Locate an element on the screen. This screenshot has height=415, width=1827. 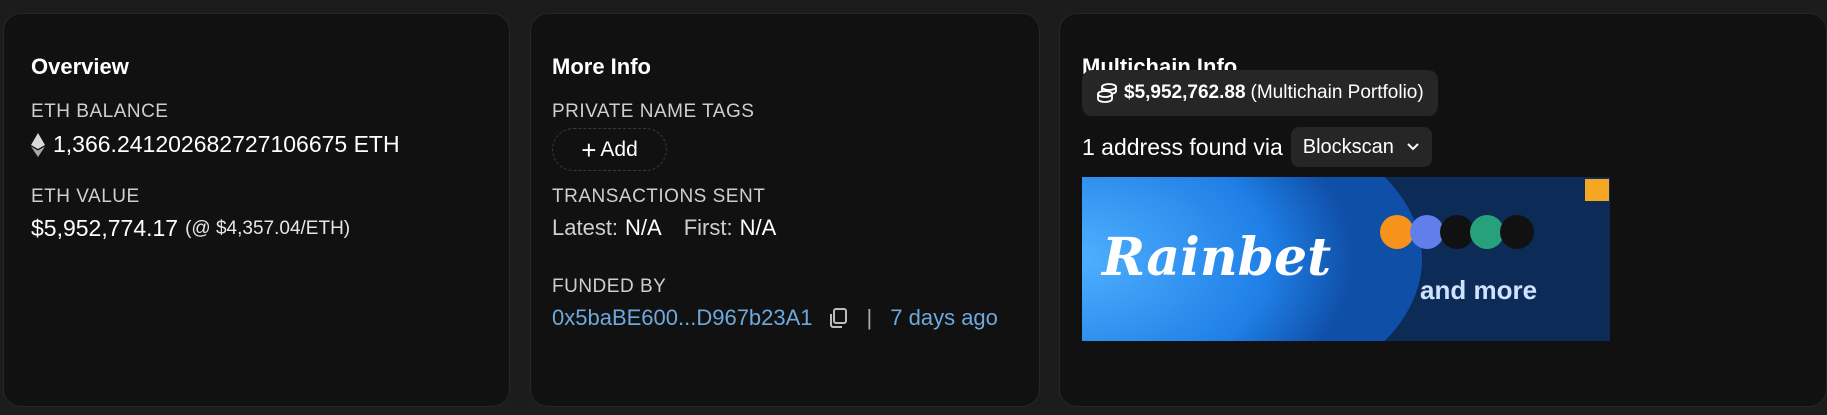
blockscan-select: Blockscan is located at coordinates (1361, 147).